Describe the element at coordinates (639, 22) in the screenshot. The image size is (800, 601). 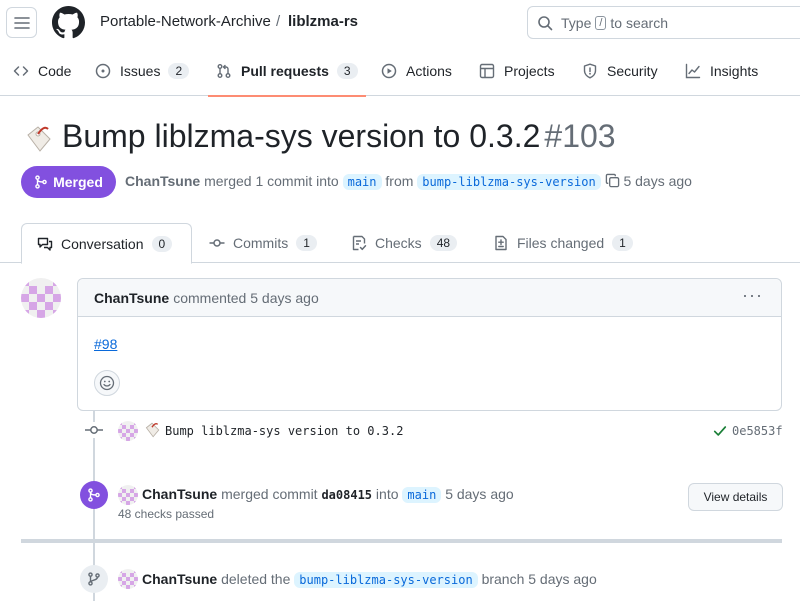
I see `search-placeholder-suffix: to search` at that location.